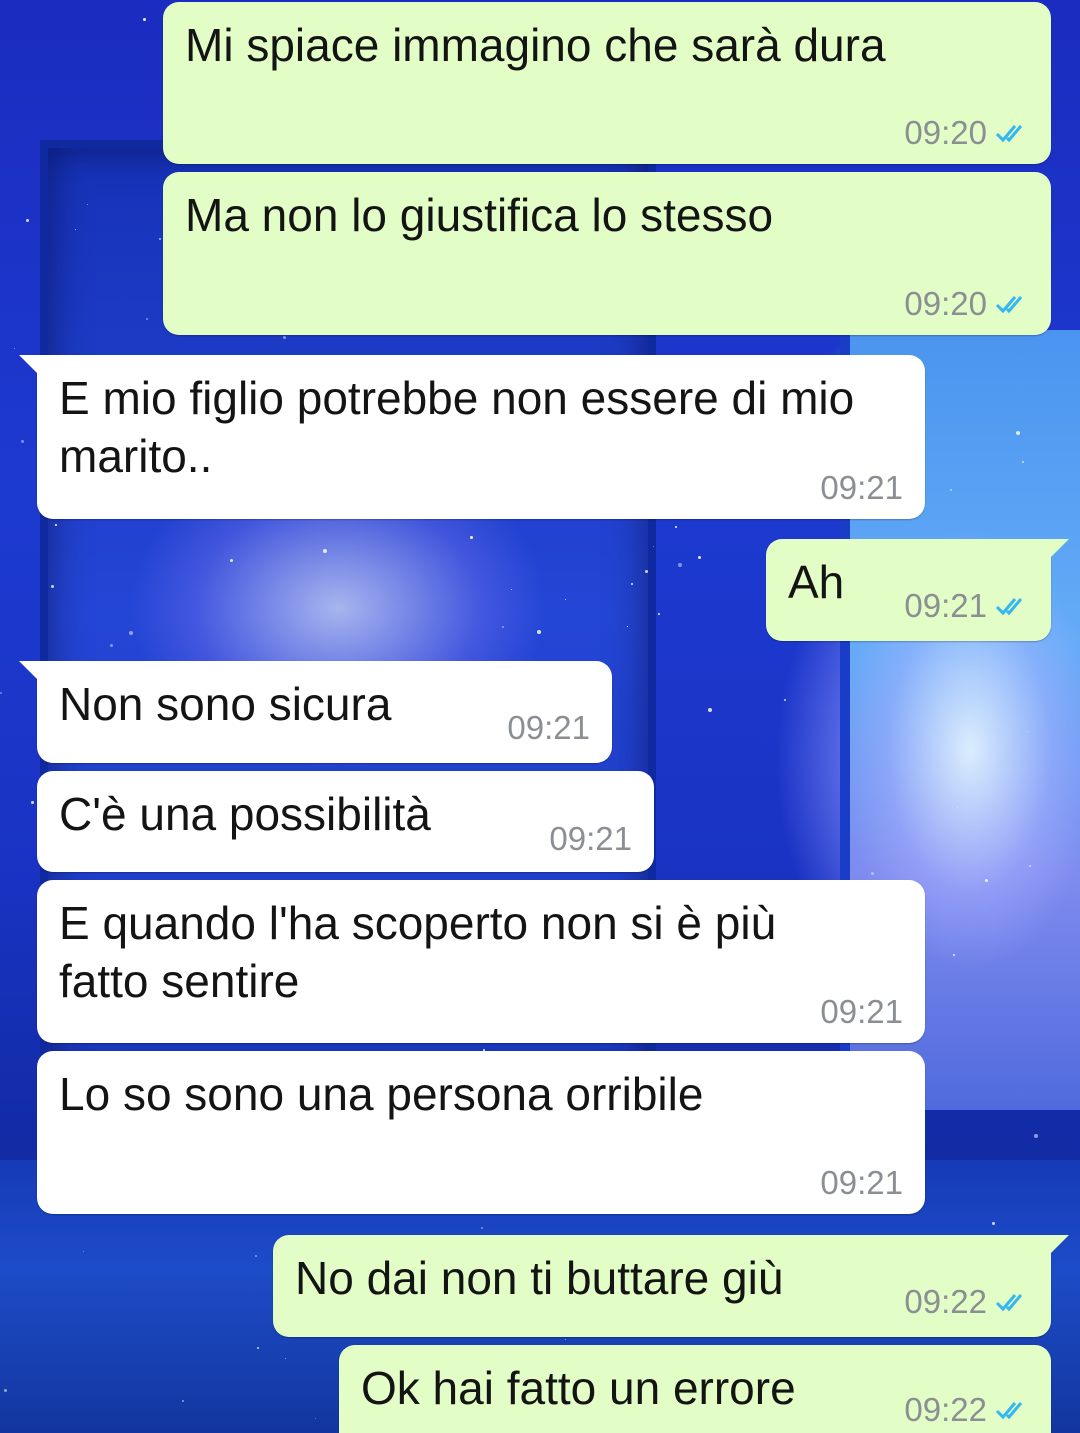 The width and height of the screenshot is (1080, 1433). I want to click on message-bubble-outgoing: Ah 09:21, so click(917, 590).